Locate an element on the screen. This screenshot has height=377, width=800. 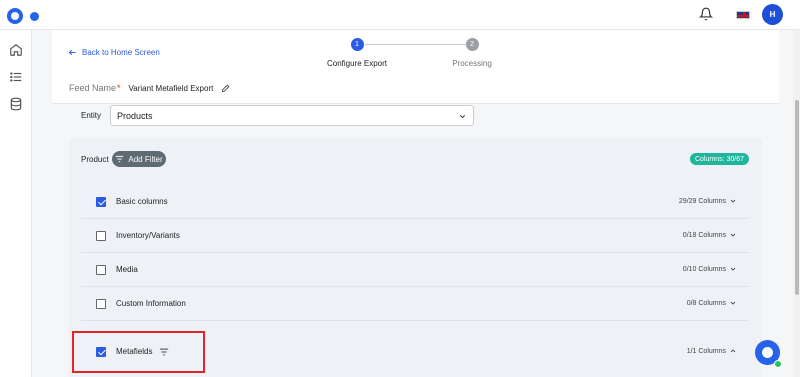
entity-selected-value: Products is located at coordinates (135, 115).